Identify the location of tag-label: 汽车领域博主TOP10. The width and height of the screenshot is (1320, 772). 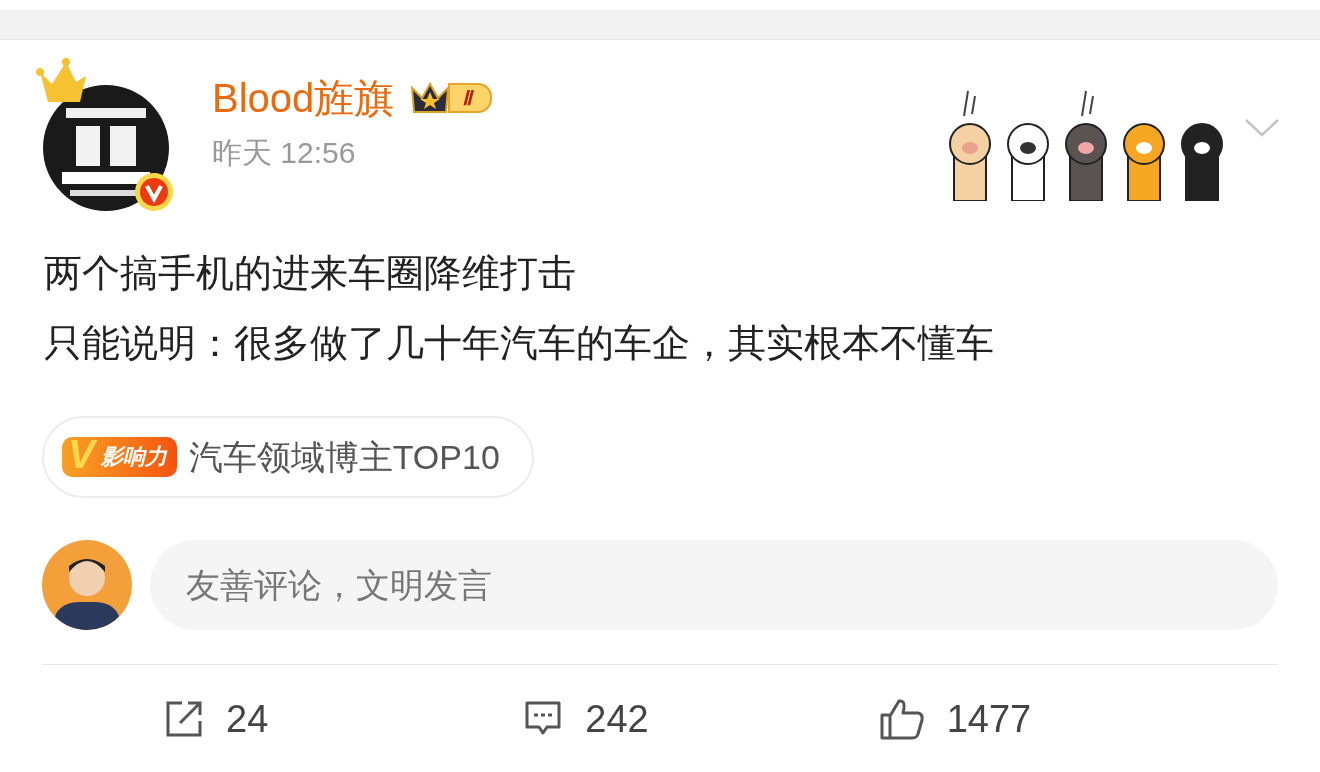
(344, 457).